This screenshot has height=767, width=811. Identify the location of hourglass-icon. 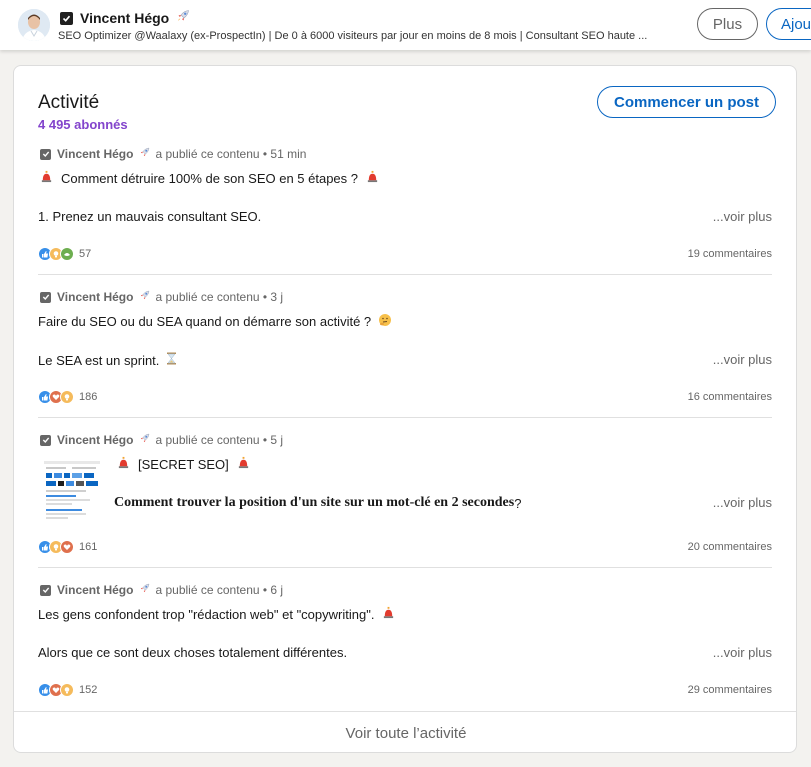
(171, 360).